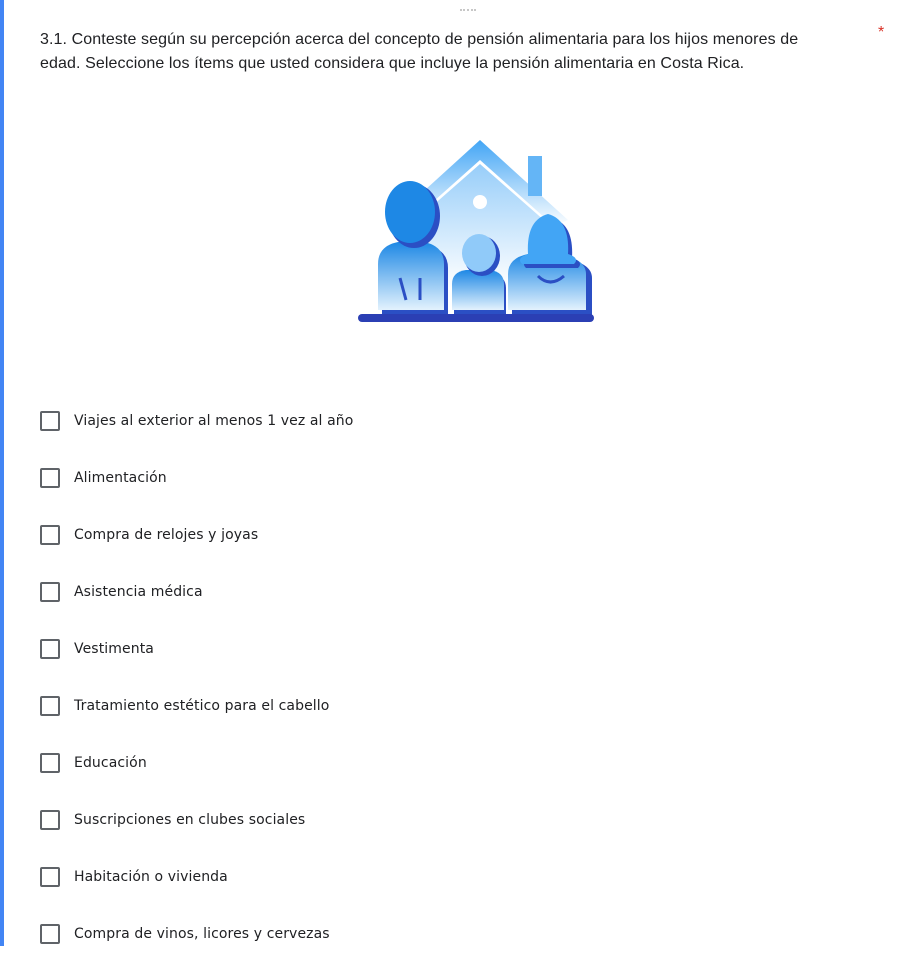  What do you see at coordinates (476, 231) in the screenshot?
I see `family-house-icon` at bounding box center [476, 231].